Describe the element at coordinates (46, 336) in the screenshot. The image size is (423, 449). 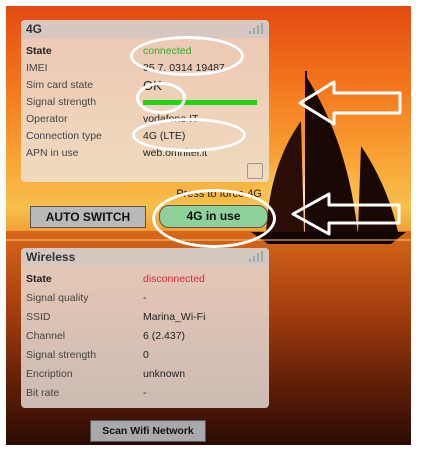
I see `channel-label: Channel` at that location.